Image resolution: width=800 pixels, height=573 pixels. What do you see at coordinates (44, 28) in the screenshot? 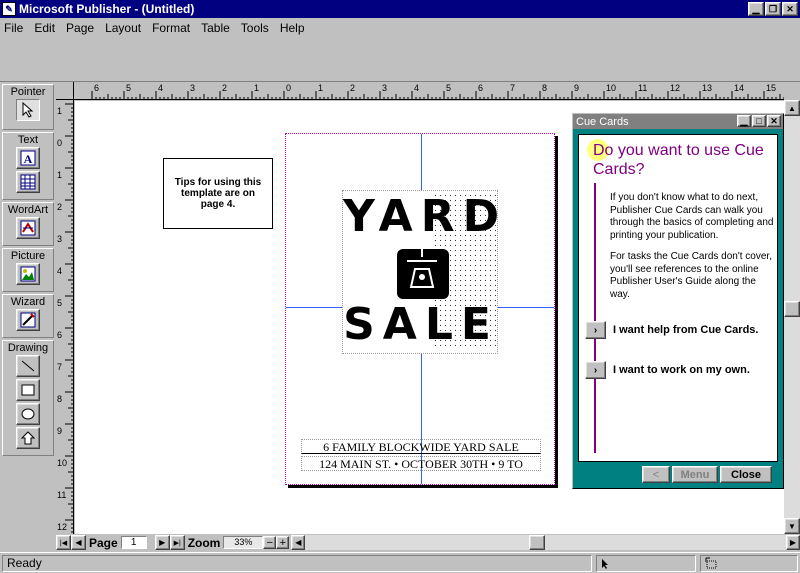
I see `menu-edit: Edit` at bounding box center [44, 28].